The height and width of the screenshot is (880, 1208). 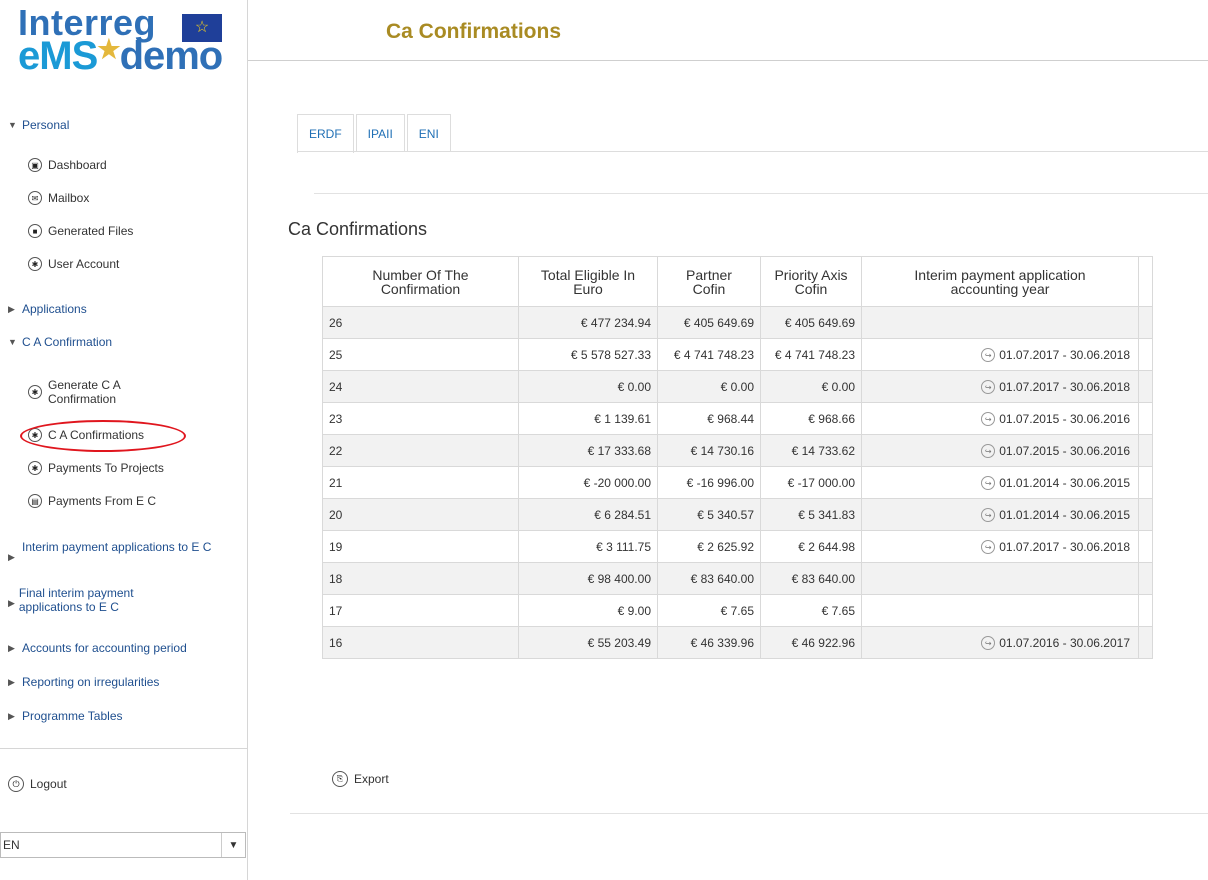 I want to click on nav-section-label: Reporting on irregularities, so click(x=91, y=682).